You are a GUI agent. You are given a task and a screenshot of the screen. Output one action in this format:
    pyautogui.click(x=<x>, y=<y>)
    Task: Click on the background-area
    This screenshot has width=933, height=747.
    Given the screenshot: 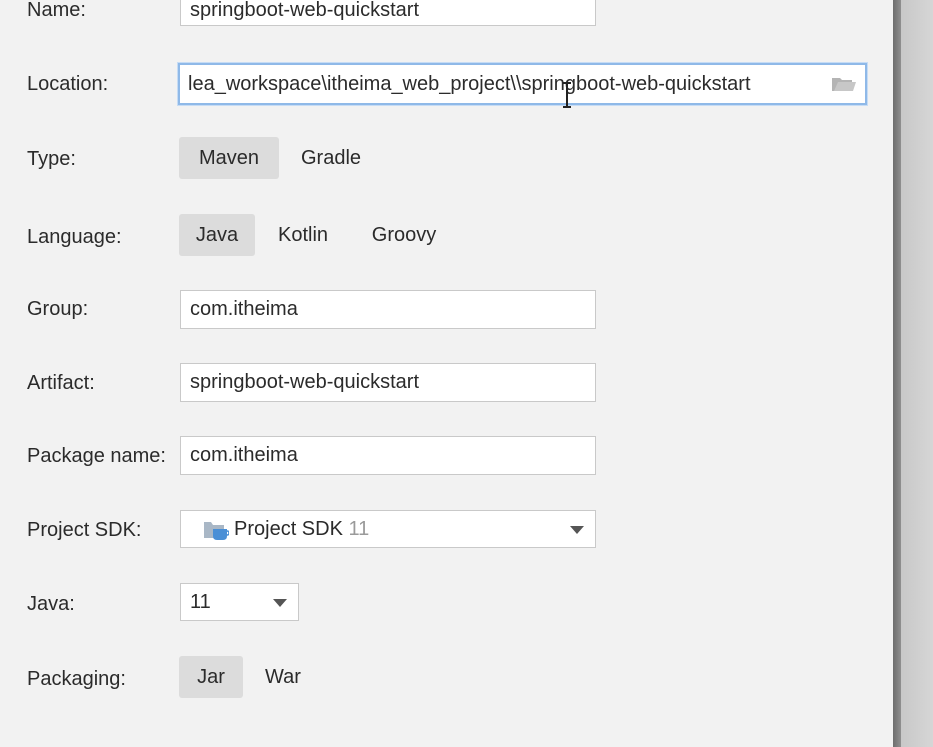 What is the action you would take?
    pyautogui.click(x=917, y=373)
    